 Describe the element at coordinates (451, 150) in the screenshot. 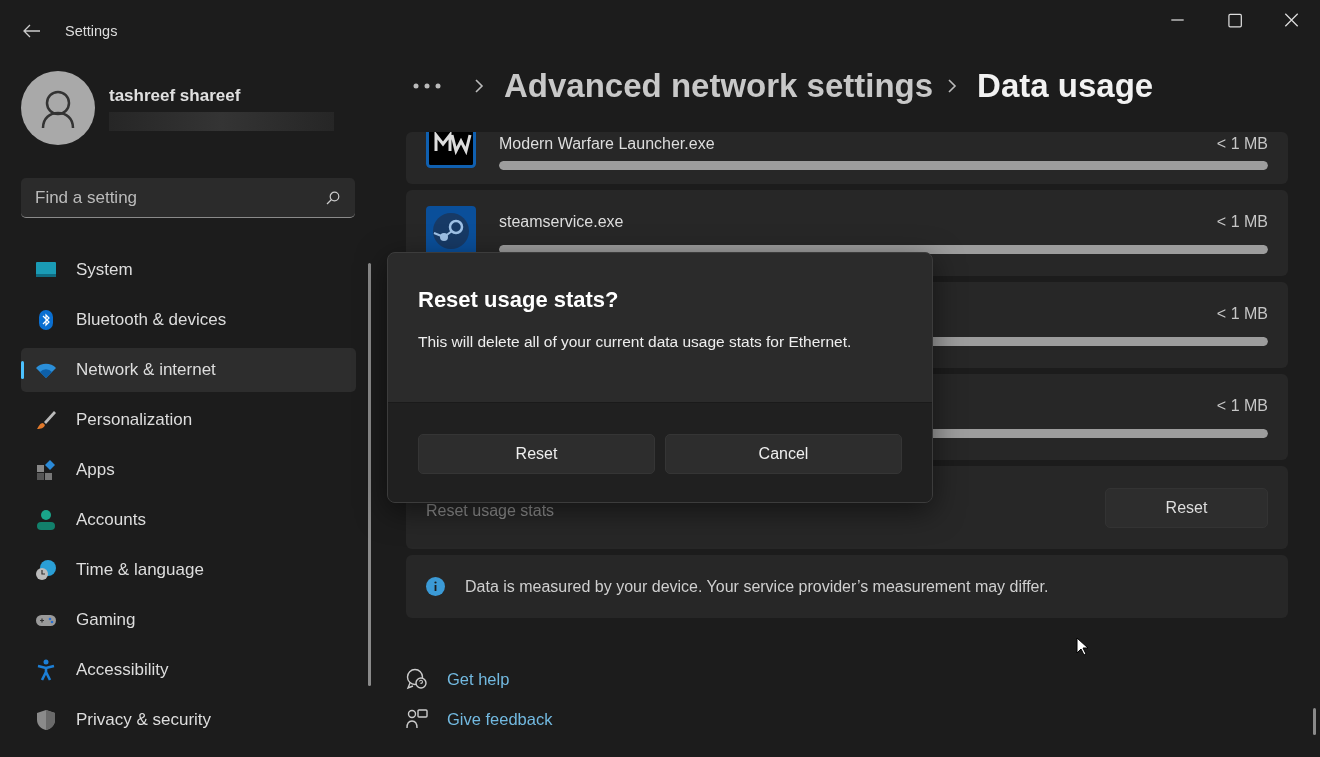

I see `app-icon` at that location.